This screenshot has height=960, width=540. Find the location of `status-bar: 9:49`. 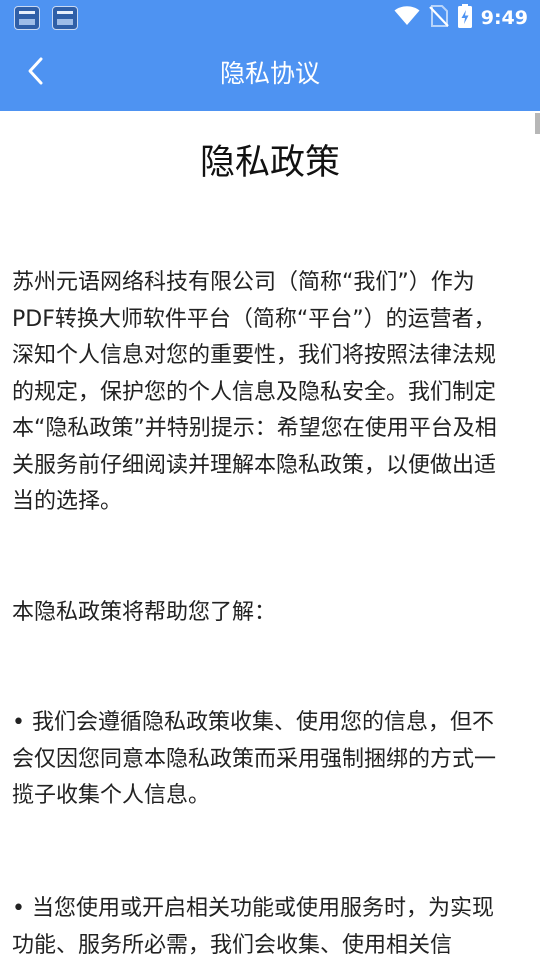

status-bar: 9:49 is located at coordinates (270, 18).